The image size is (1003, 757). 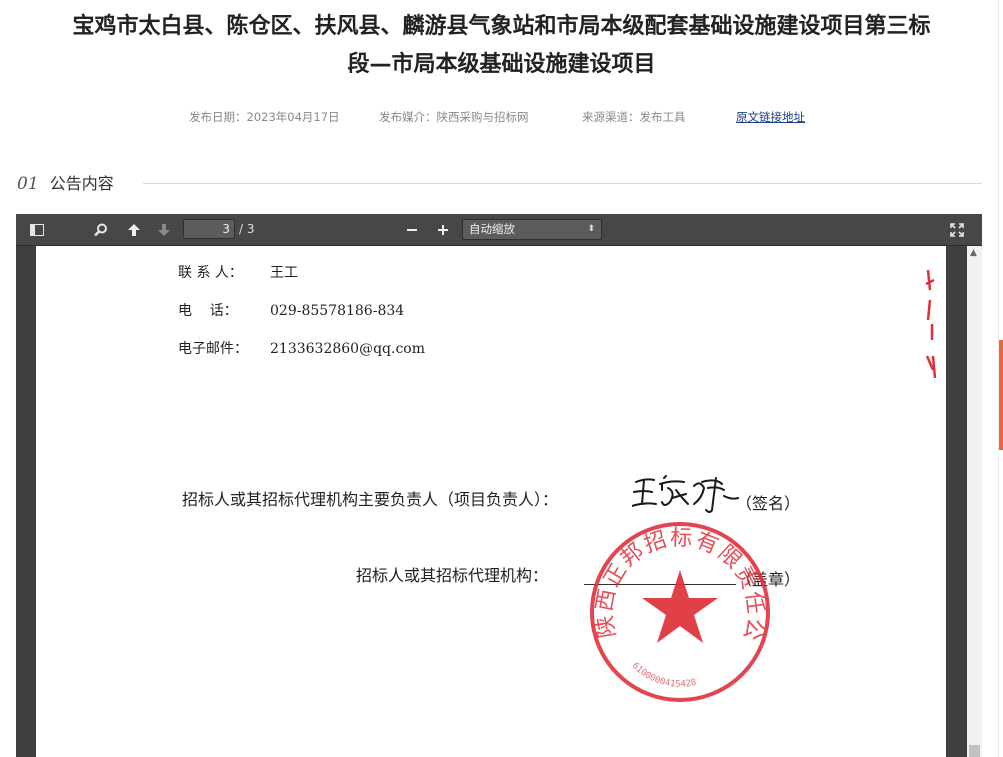 I want to click on zoom-out-button, so click(x=412, y=229).